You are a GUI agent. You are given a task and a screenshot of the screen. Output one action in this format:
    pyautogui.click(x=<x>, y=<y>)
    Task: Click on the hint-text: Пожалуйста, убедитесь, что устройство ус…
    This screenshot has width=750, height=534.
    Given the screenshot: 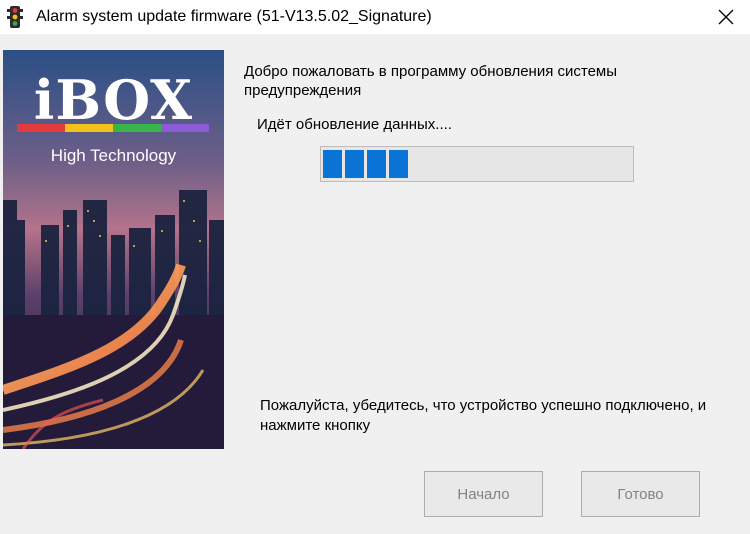 What is the action you would take?
    pyautogui.click(x=483, y=415)
    